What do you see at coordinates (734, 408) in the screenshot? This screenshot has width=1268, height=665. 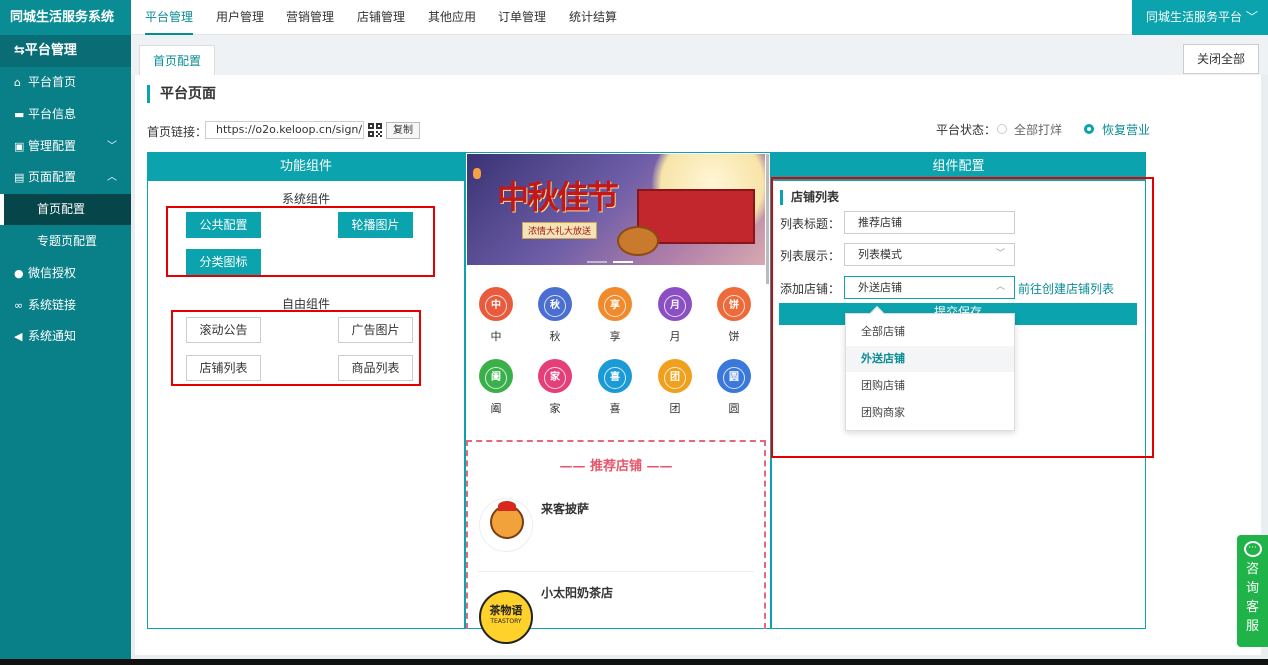 I see `category-label: 圆` at bounding box center [734, 408].